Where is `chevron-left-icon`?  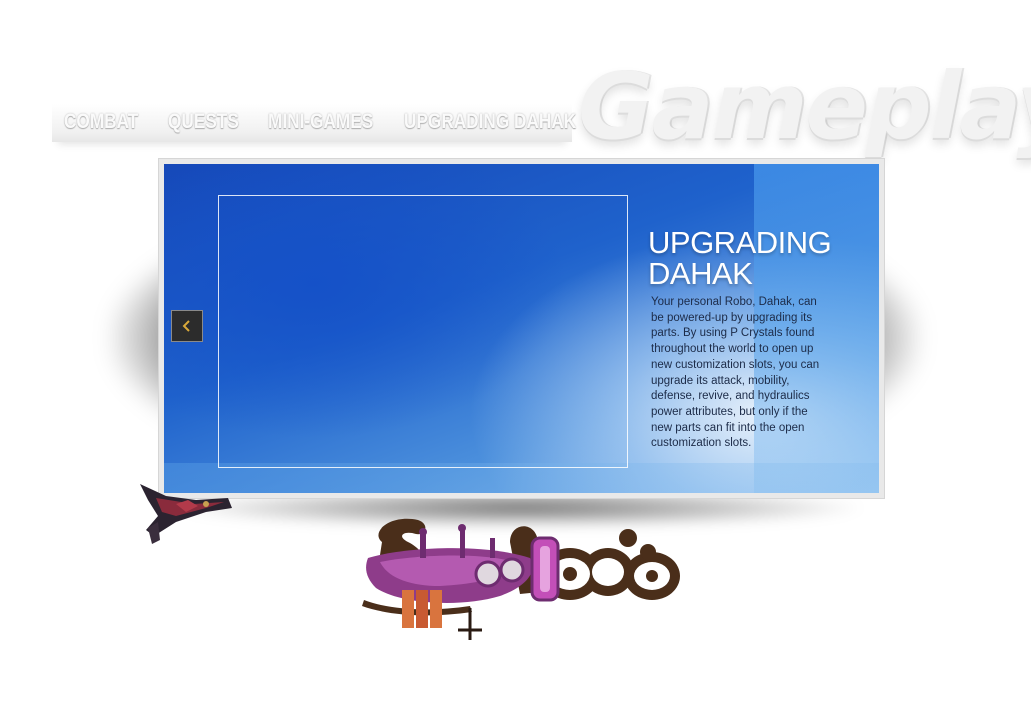 chevron-left-icon is located at coordinates (186, 326).